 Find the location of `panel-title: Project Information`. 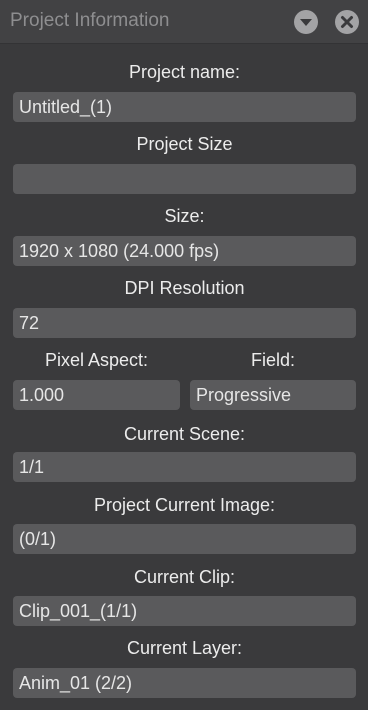

panel-title: Project Information is located at coordinates (90, 20).